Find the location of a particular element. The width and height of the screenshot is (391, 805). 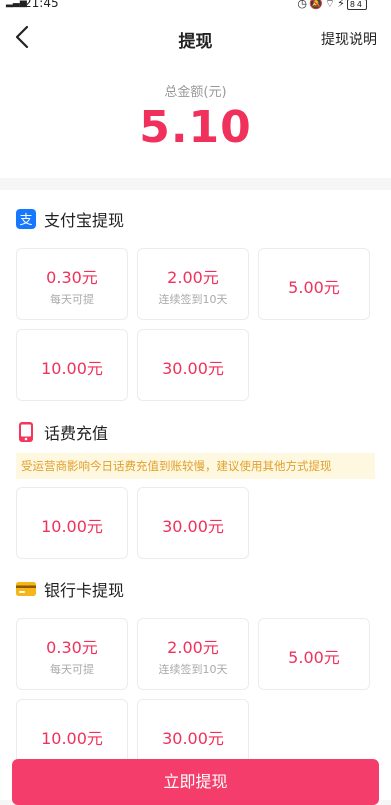

bank-option-2-00: 2.00元 连续签到10天 is located at coordinates (193, 654).